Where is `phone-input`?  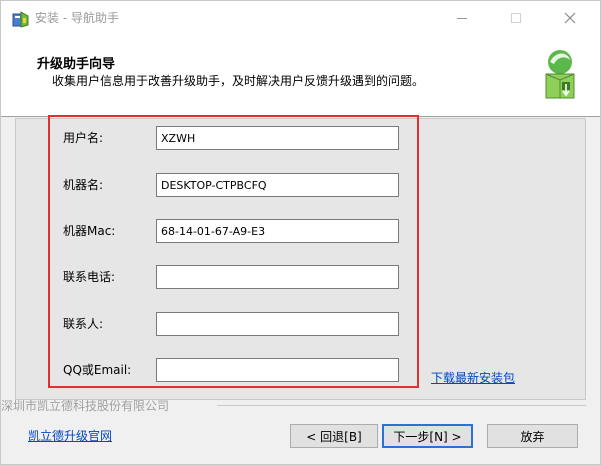
phone-input is located at coordinates (277, 277).